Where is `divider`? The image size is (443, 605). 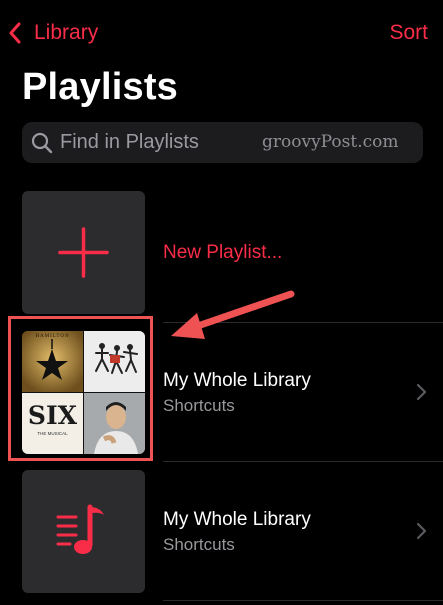
divider is located at coordinates (303, 600).